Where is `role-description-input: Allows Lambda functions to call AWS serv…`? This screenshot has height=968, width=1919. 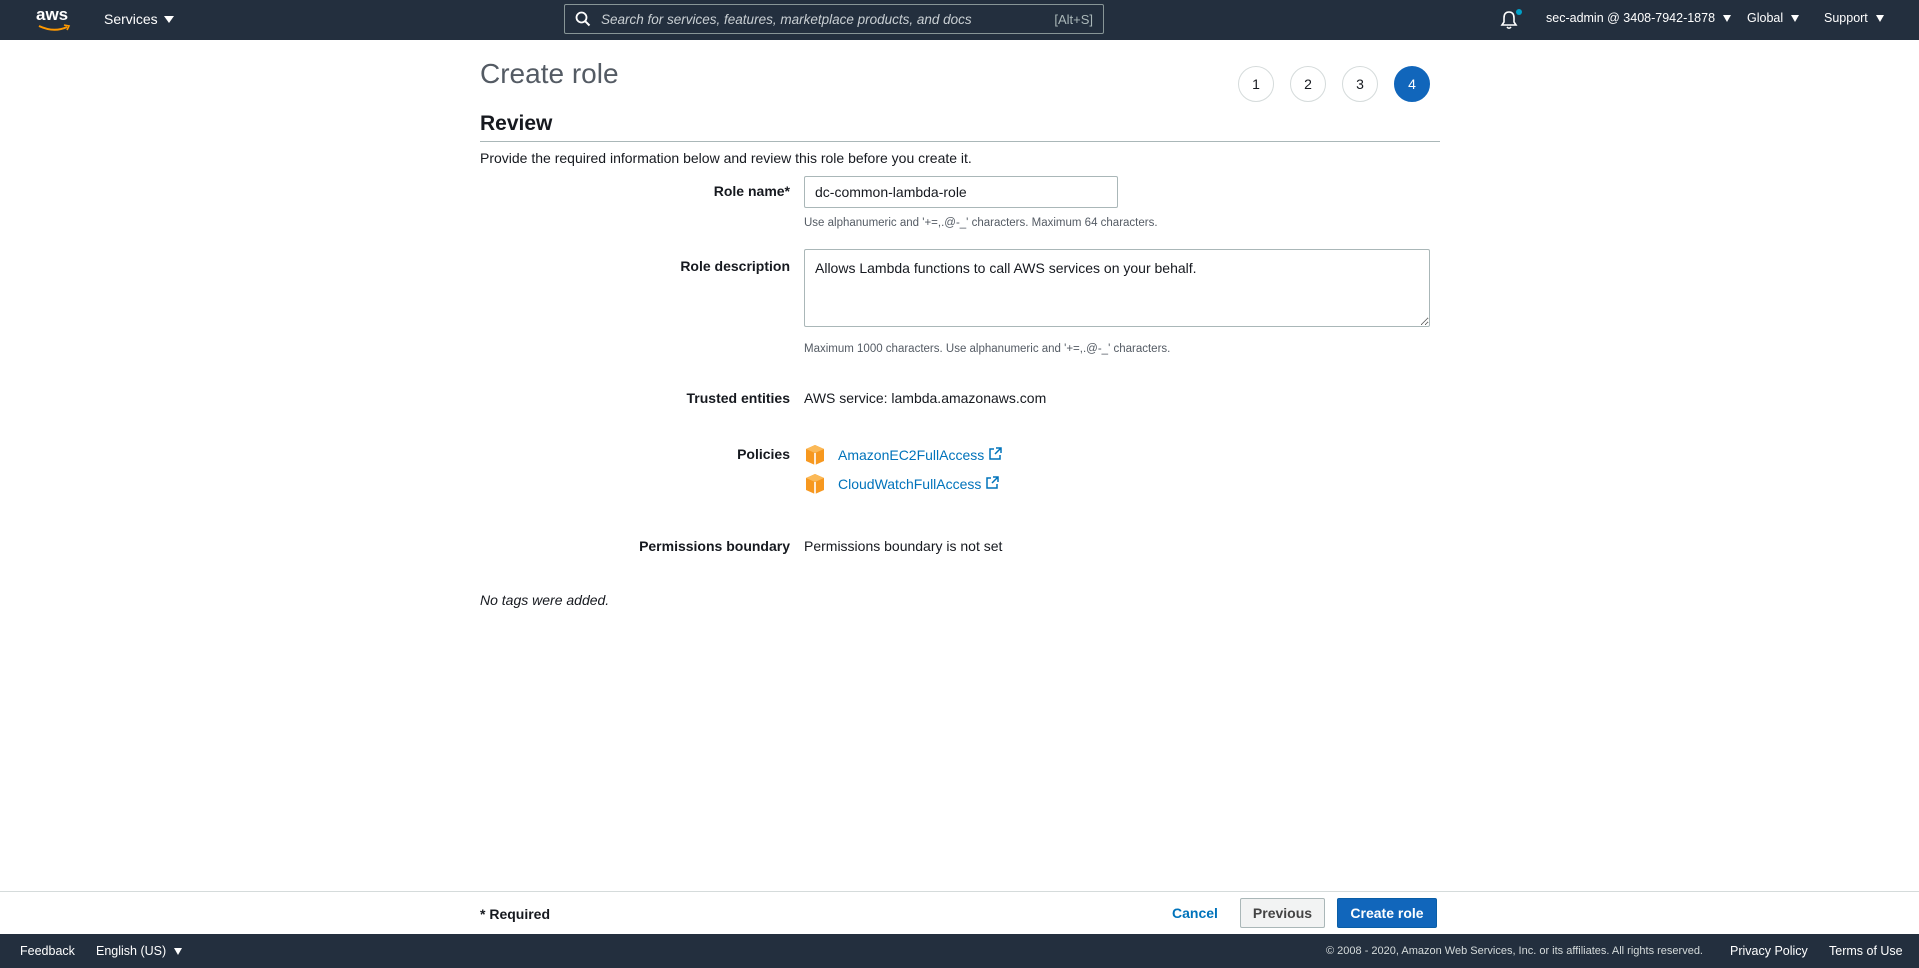
role-description-input: Allows Lambda functions to call AWS serv… is located at coordinates (1117, 288).